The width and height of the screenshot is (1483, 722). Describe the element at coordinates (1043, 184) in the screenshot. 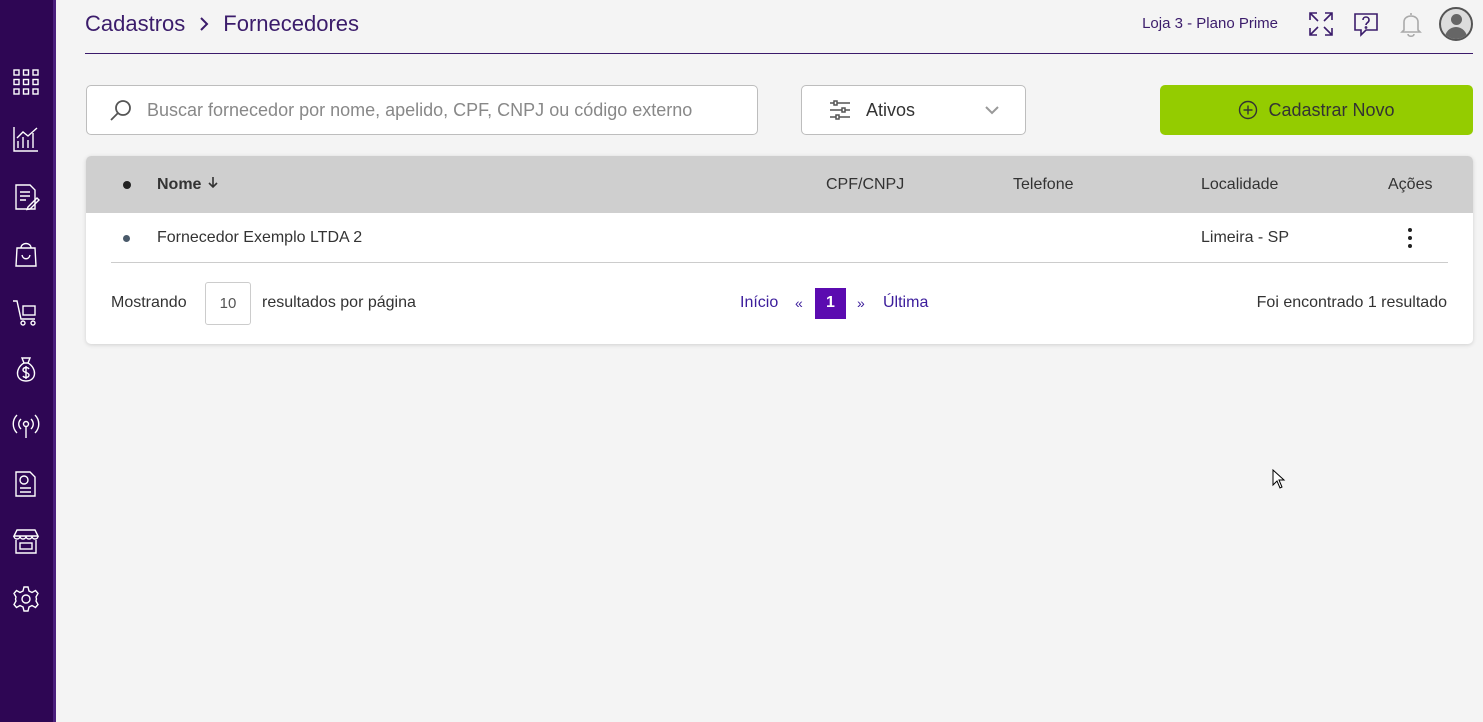

I see `phone-column-header: Telefone` at that location.